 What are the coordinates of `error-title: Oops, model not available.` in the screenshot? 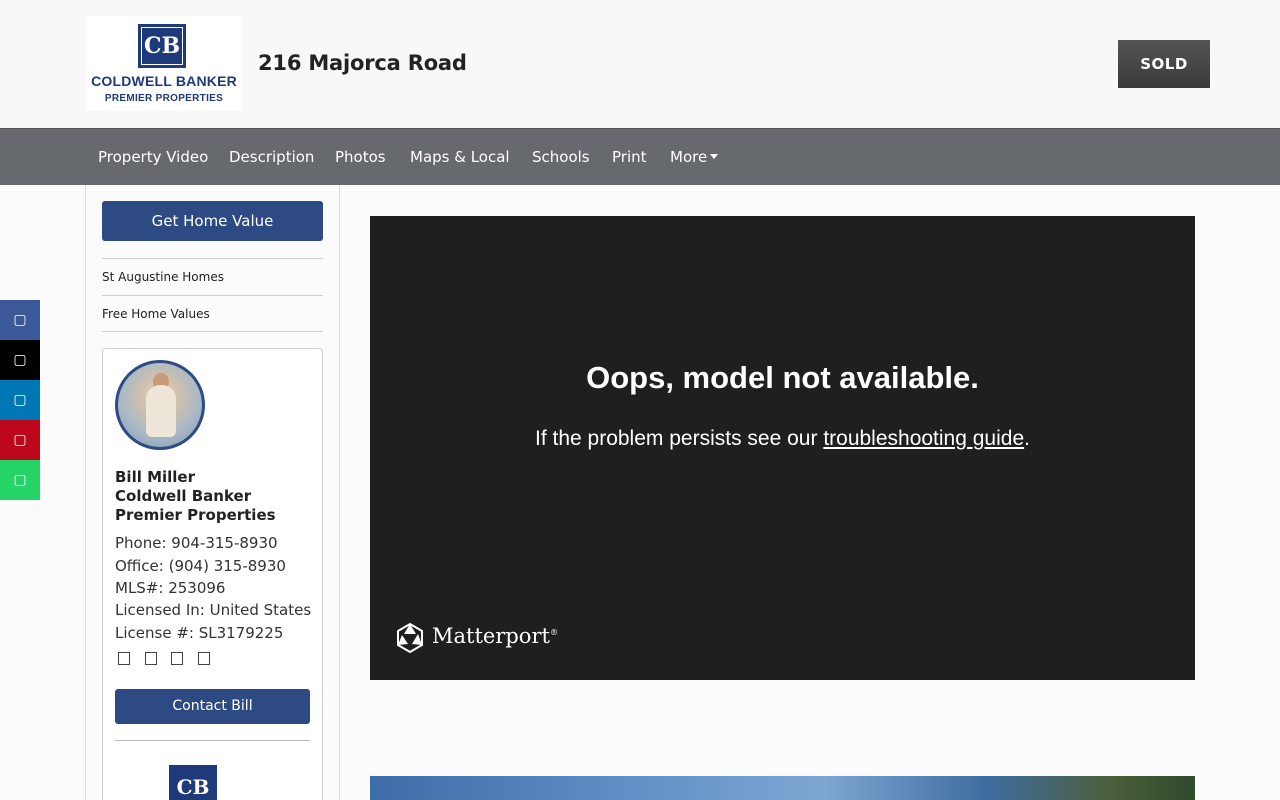 It's located at (782, 377).